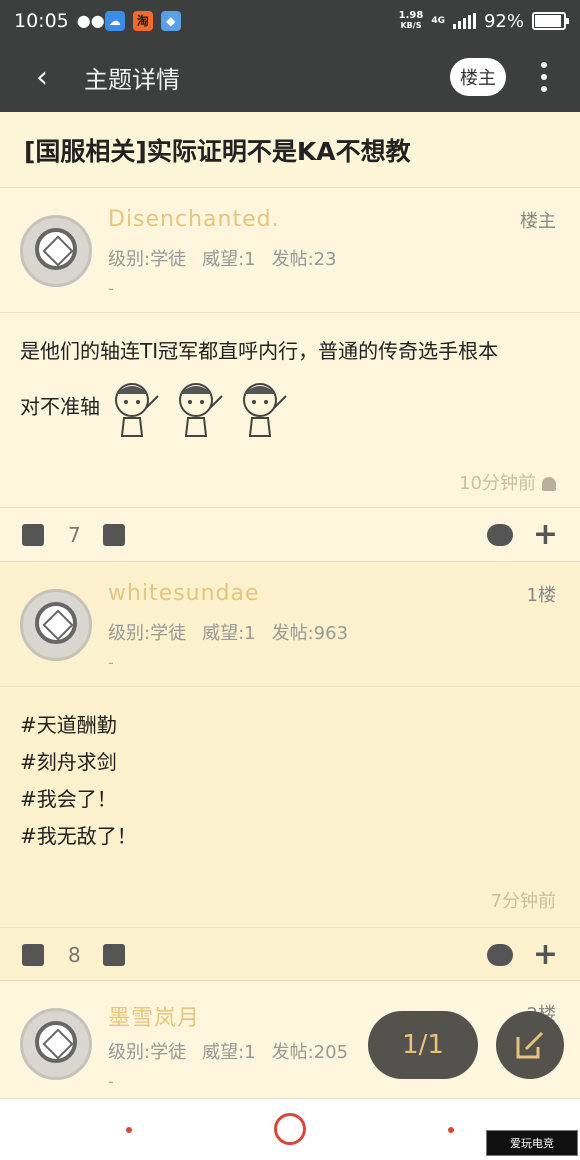 The image size is (580, 1160). Describe the element at coordinates (438, 21) in the screenshot. I see `network-type: 4G` at that location.